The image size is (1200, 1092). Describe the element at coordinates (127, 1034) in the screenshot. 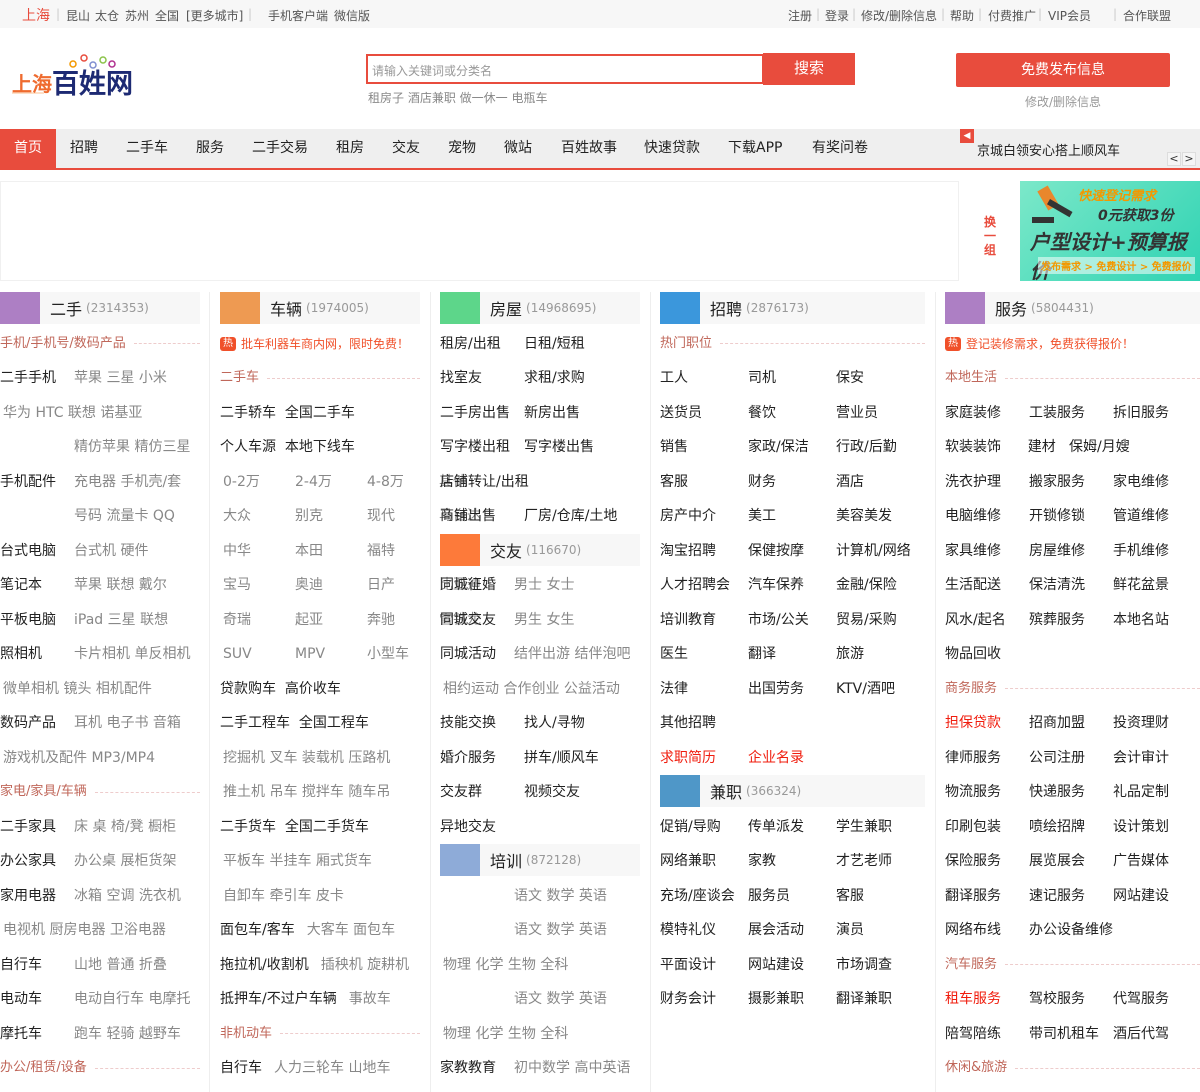

I see `subcategory-links: 跑车 轻骑 越野车` at that location.